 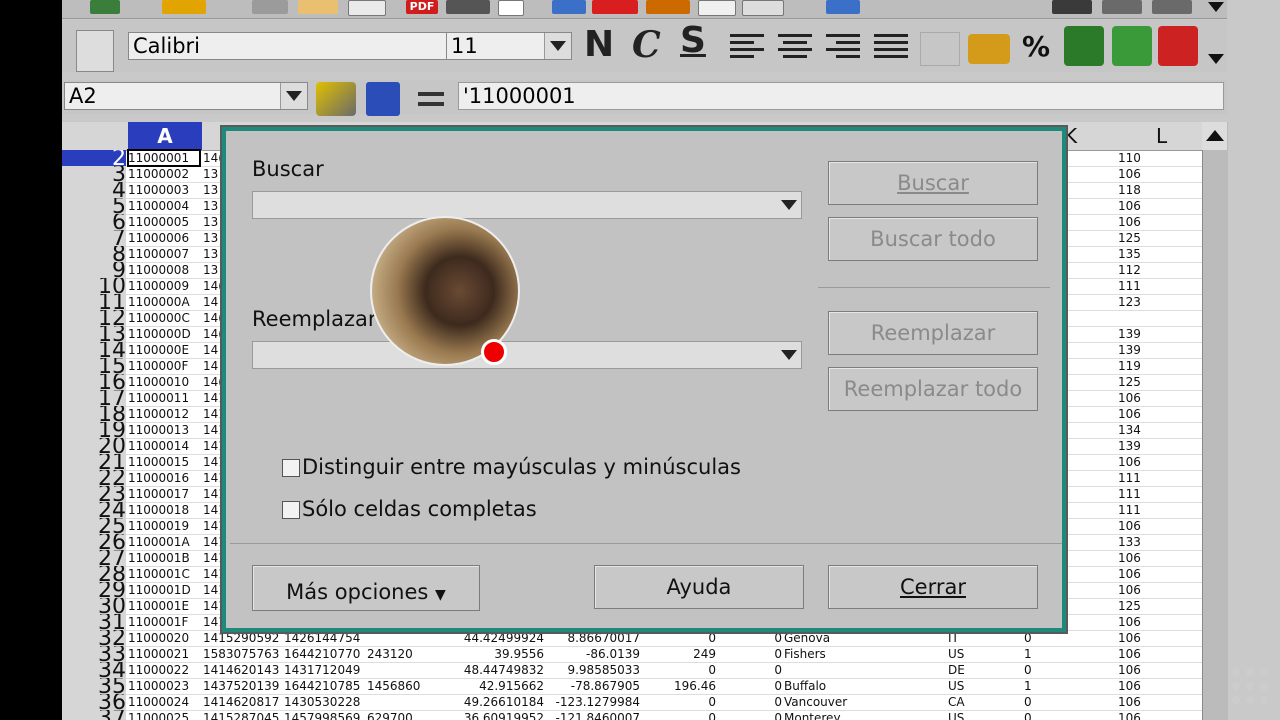 What do you see at coordinates (158, 174) in the screenshot?
I see `table-cell: 11000002` at bounding box center [158, 174].